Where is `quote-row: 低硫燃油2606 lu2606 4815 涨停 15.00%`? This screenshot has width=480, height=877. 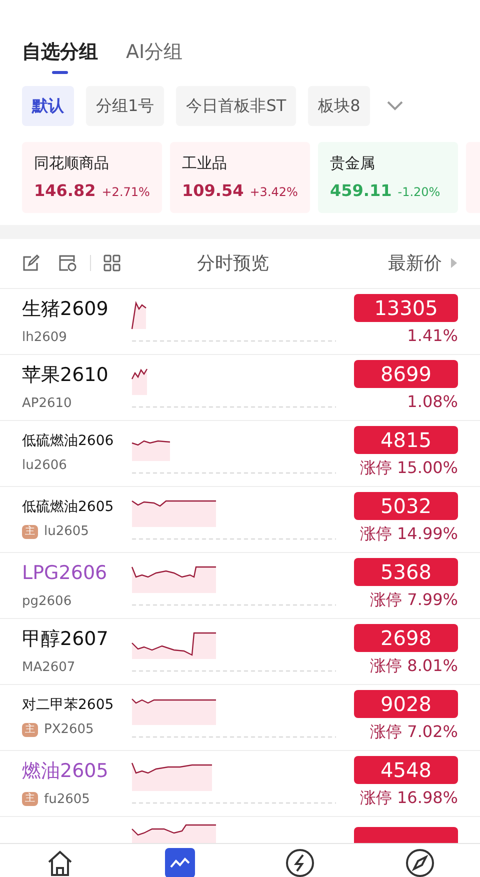 quote-row: 低硫燃油2606 lu2606 4815 涨停 15.00% is located at coordinates (240, 453).